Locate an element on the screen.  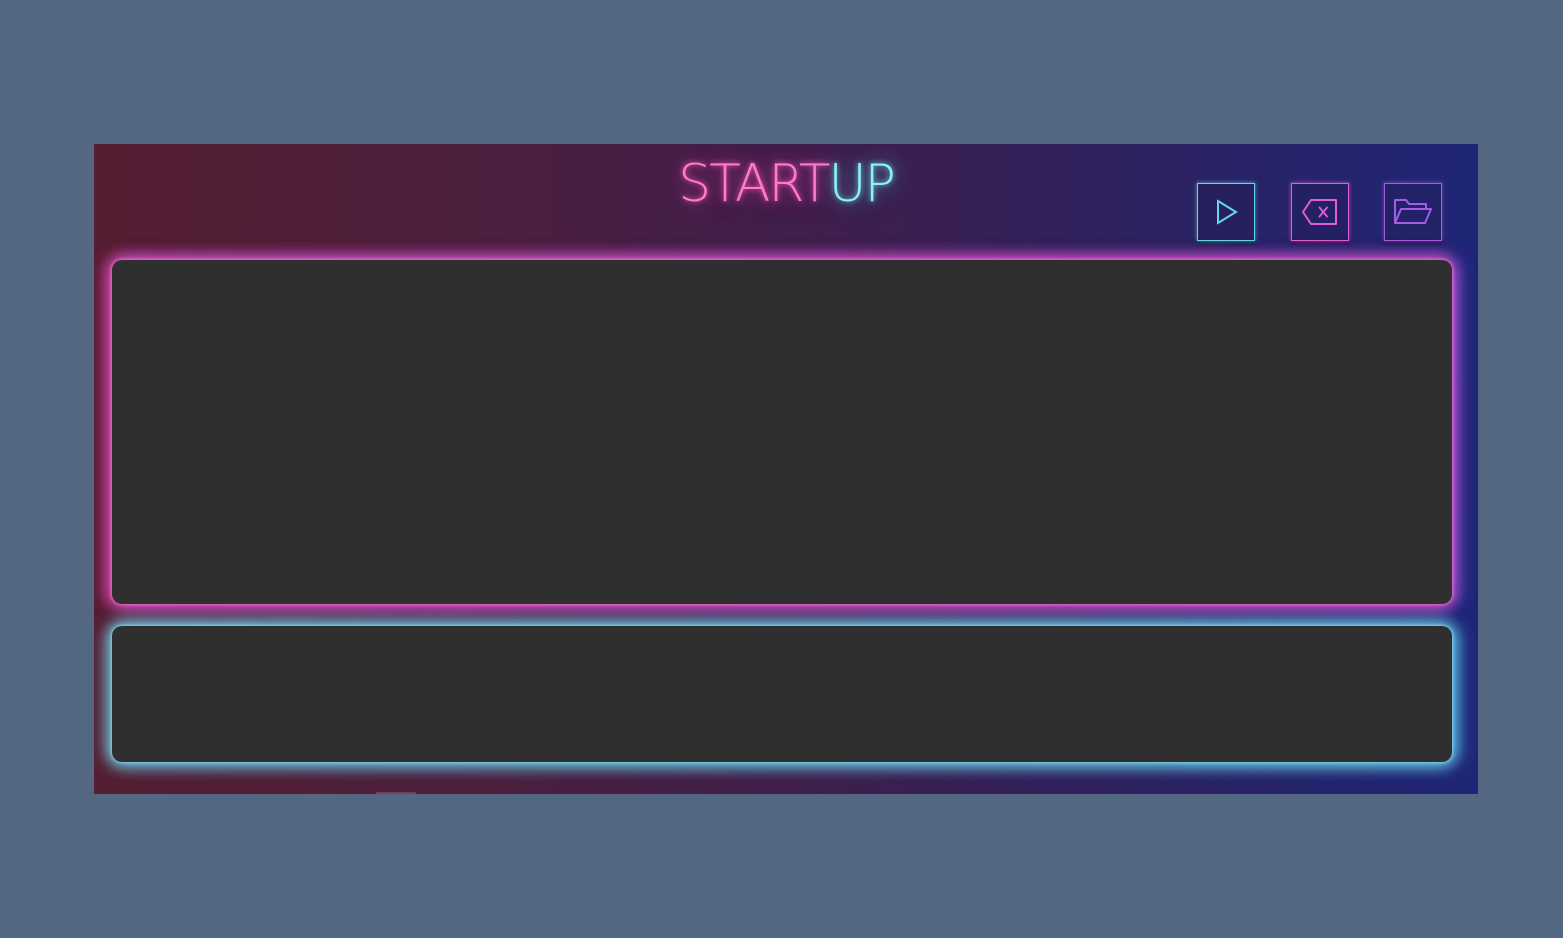
app-title-start: START is located at coordinates (754, 184).